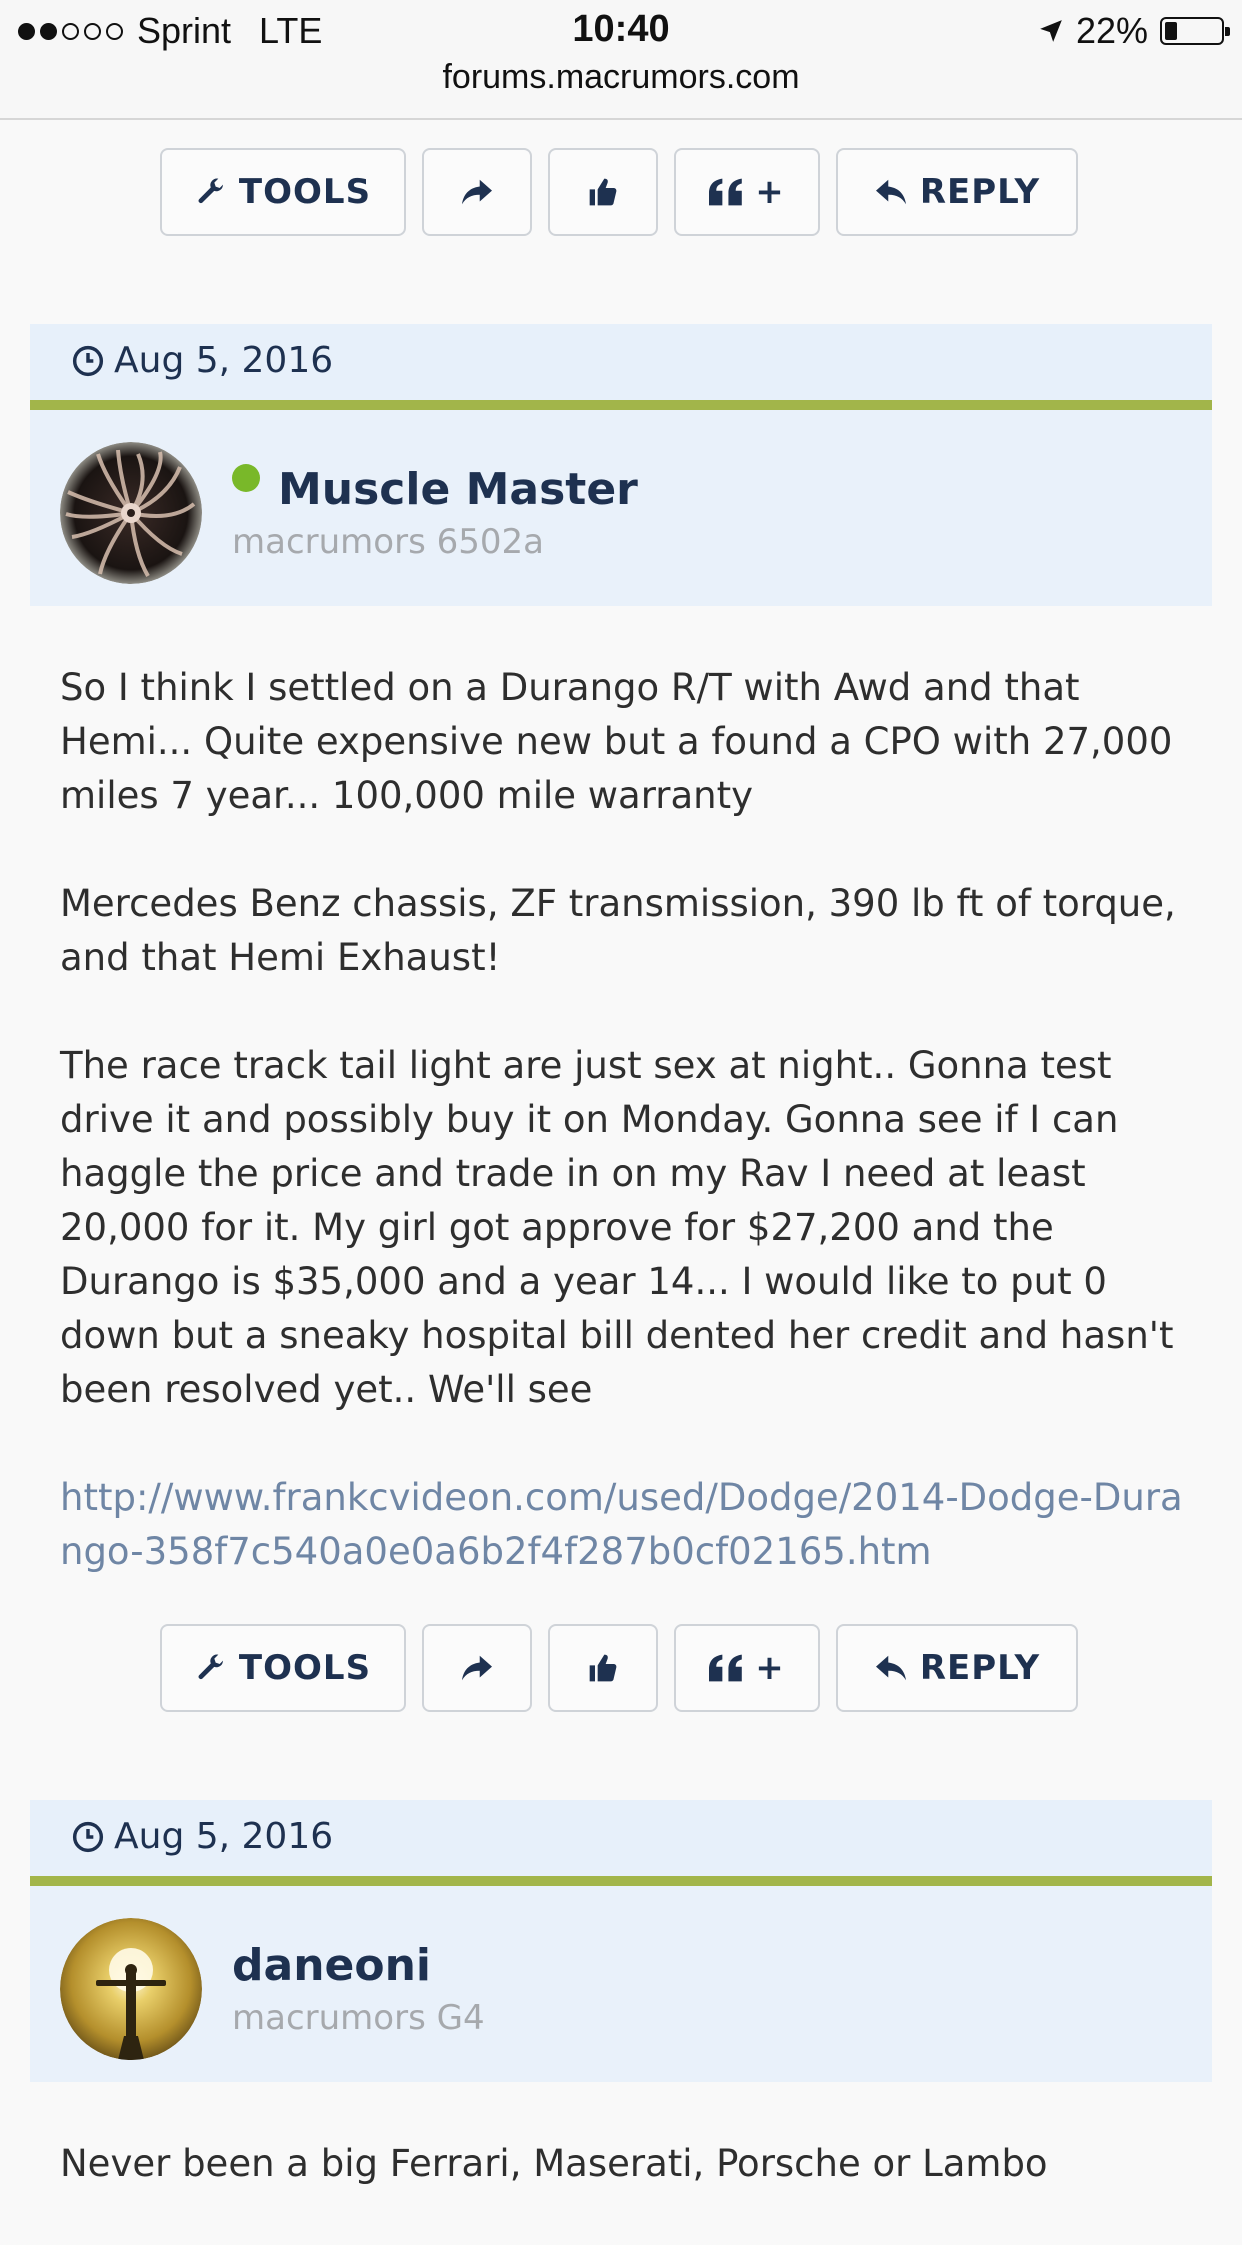 The width and height of the screenshot is (1242, 2245). What do you see at coordinates (246, 477) in the screenshot?
I see `online-status-icon` at bounding box center [246, 477].